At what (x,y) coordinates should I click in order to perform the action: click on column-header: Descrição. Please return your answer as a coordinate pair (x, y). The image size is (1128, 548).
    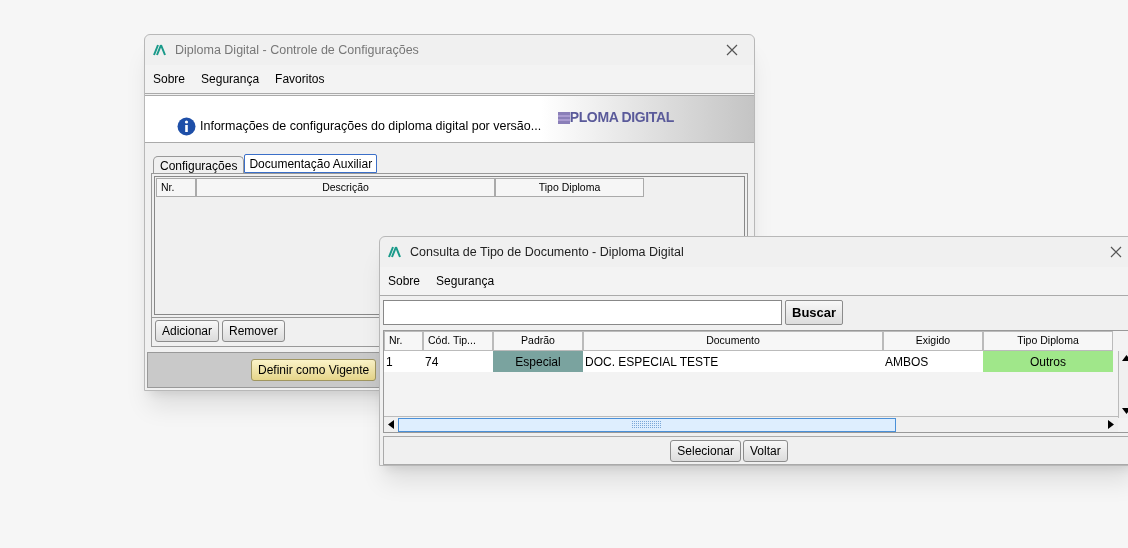
    Looking at the image, I should click on (345, 187).